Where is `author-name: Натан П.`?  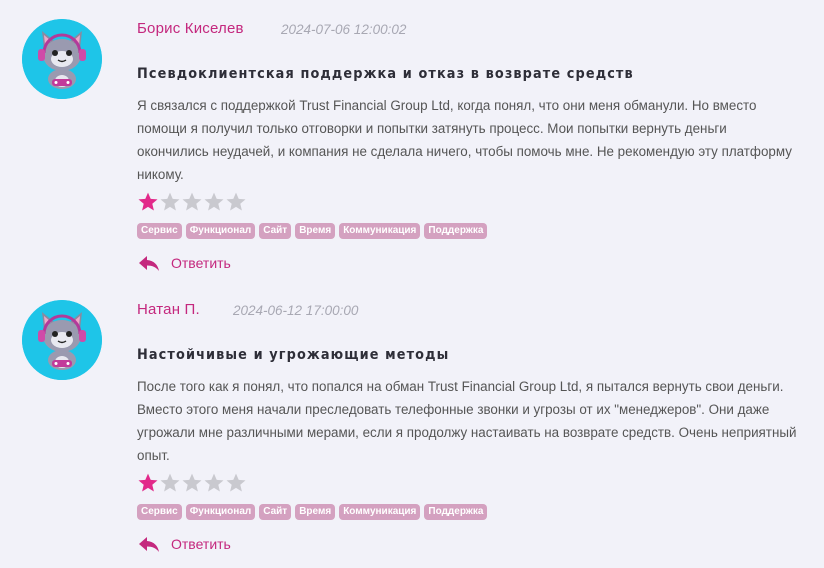
author-name: Натан П. is located at coordinates (168, 309).